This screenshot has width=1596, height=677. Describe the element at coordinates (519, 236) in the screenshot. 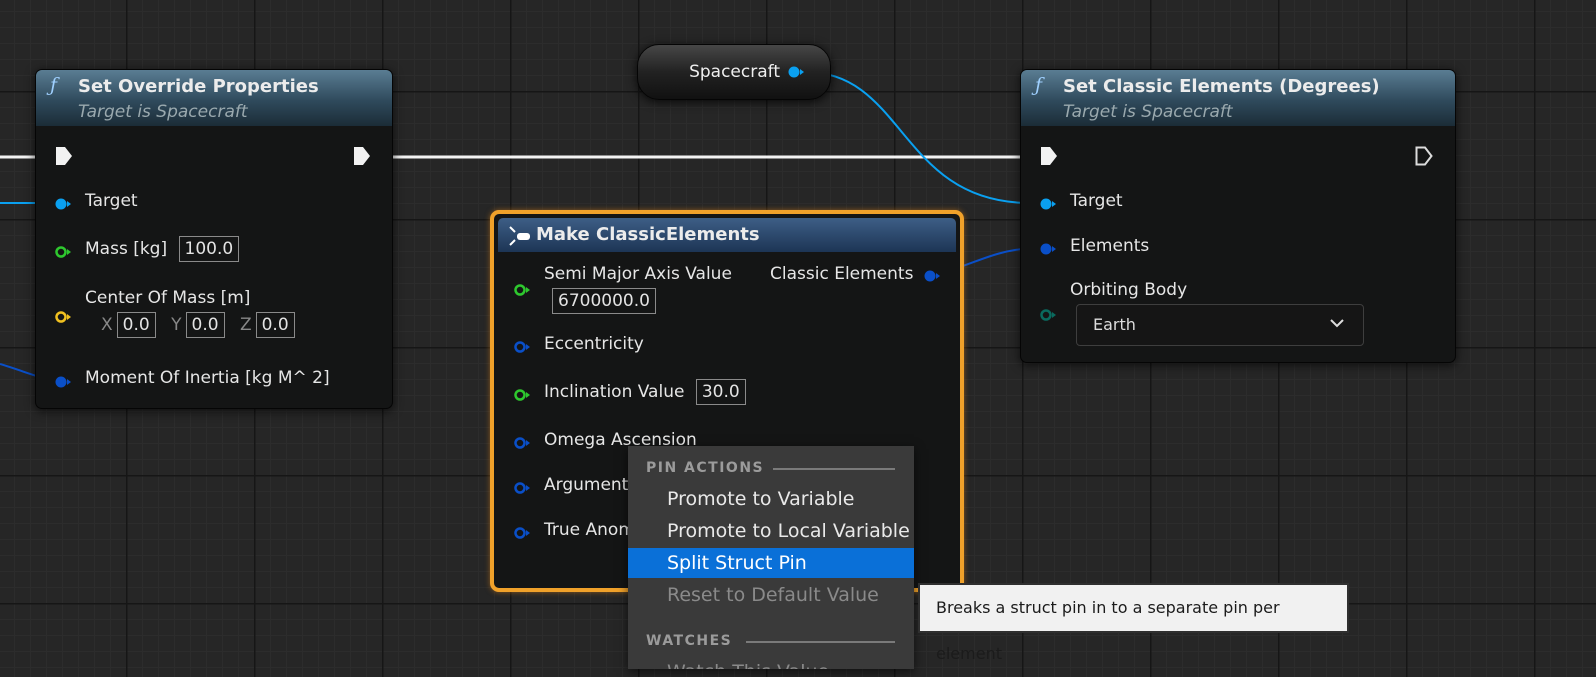

I see `make-struct-icon` at that location.